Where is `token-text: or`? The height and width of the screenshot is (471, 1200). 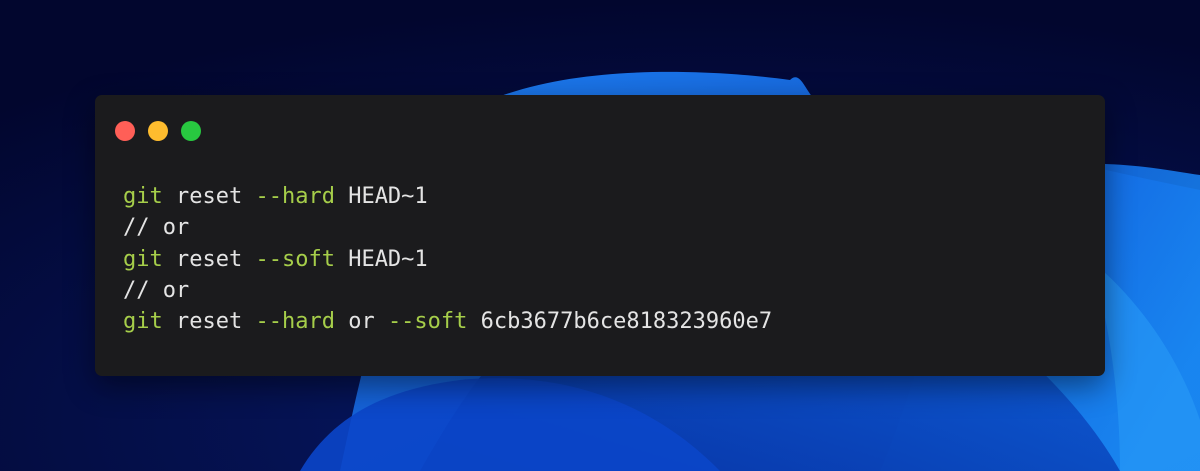 token-text: or is located at coordinates (361, 322).